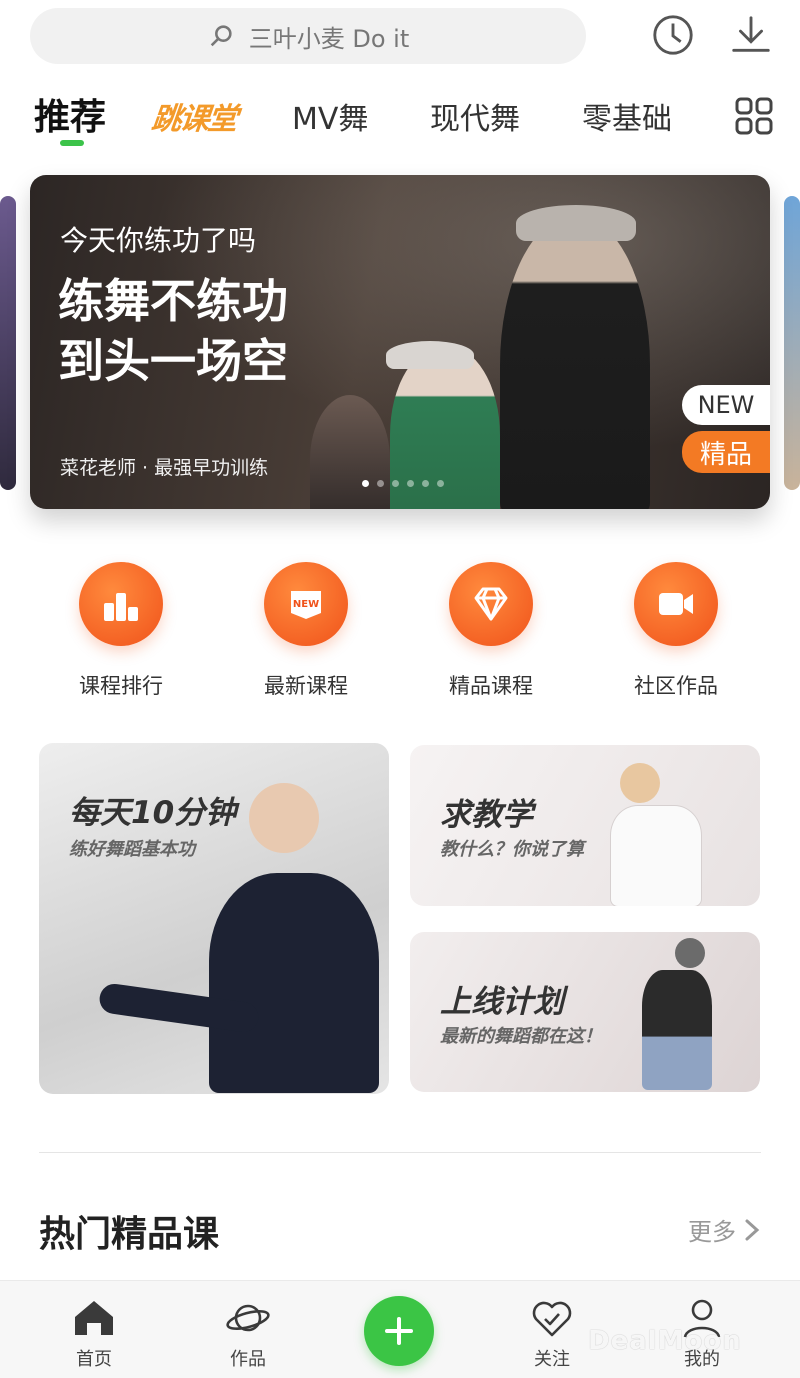 The height and width of the screenshot is (1378, 800). I want to click on nav-home-label: 首页, so click(94, 1359).